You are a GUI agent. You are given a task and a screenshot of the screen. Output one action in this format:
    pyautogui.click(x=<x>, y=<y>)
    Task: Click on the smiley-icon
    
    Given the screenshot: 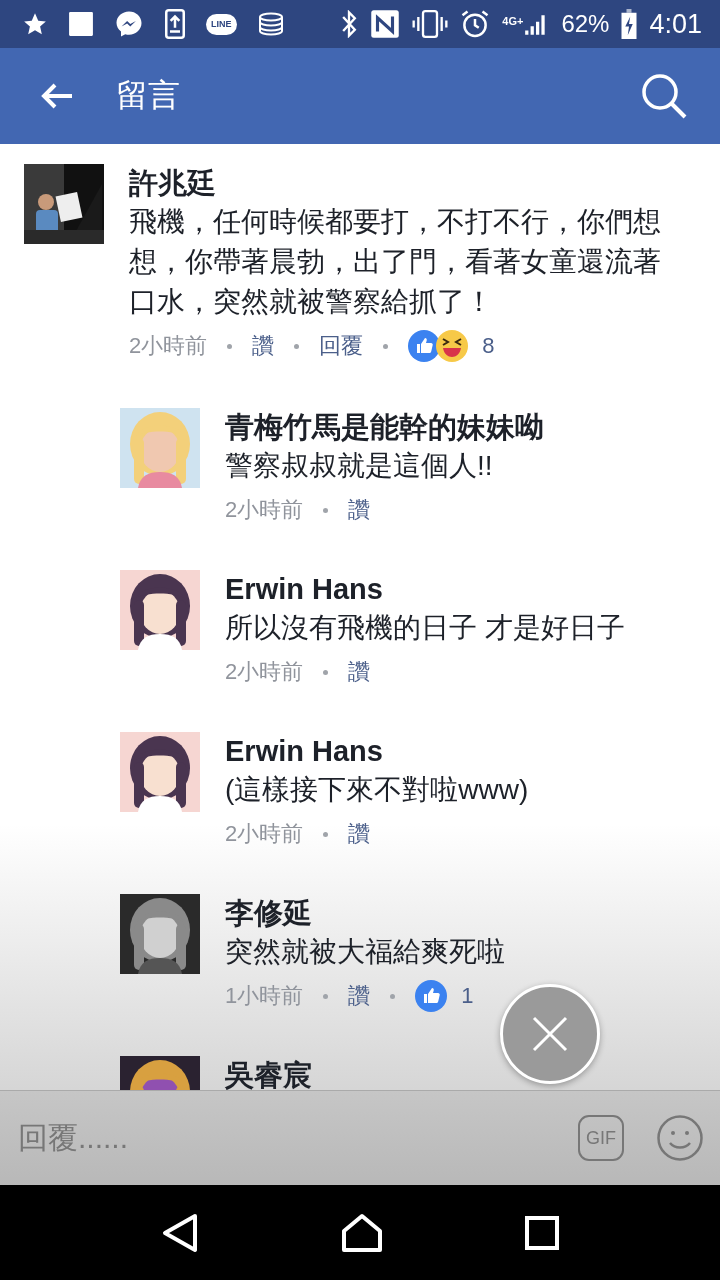 What is the action you would take?
    pyautogui.click(x=680, y=1138)
    